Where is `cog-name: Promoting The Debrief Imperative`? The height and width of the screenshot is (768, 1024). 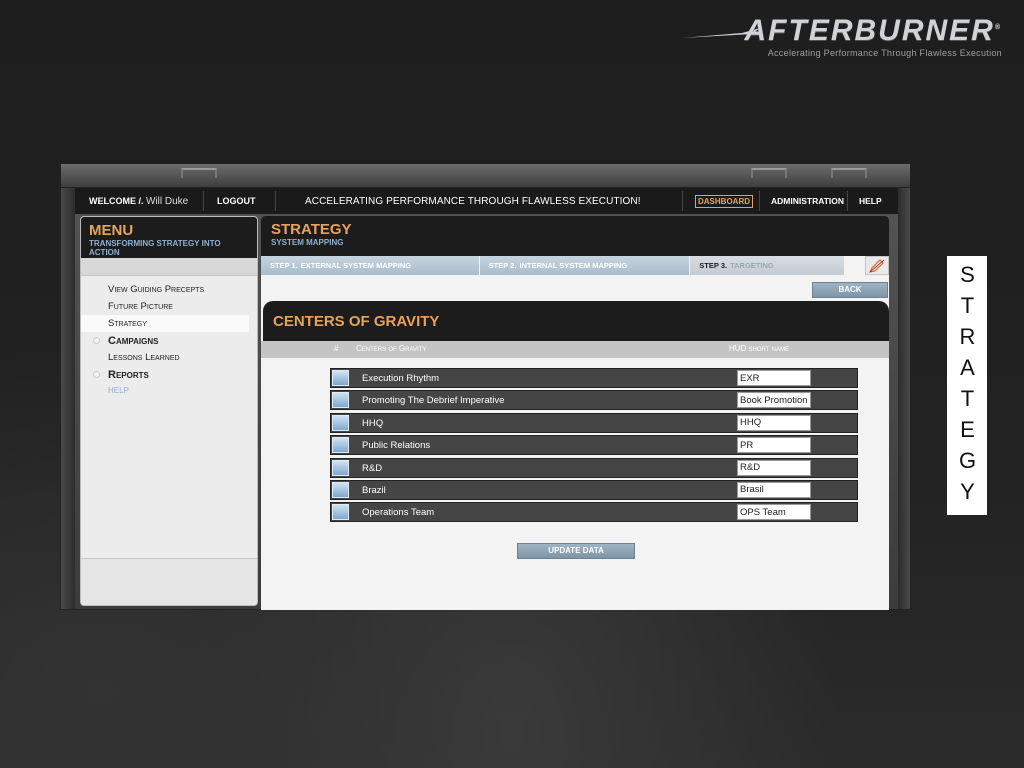 cog-name: Promoting The Debrief Imperative is located at coordinates (433, 401).